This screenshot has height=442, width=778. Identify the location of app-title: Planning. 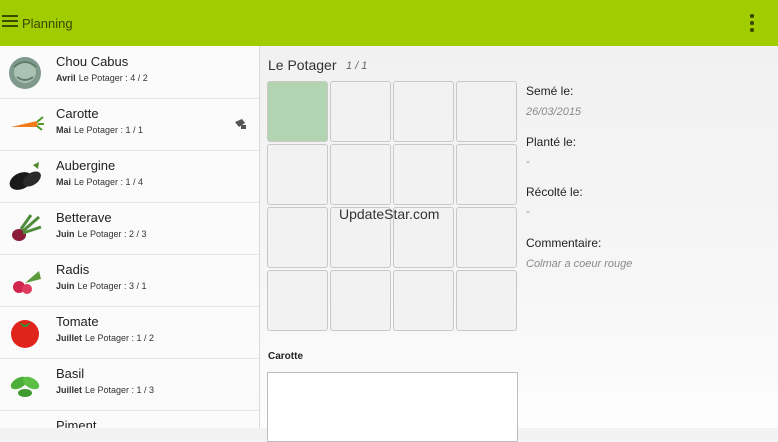
(47, 23).